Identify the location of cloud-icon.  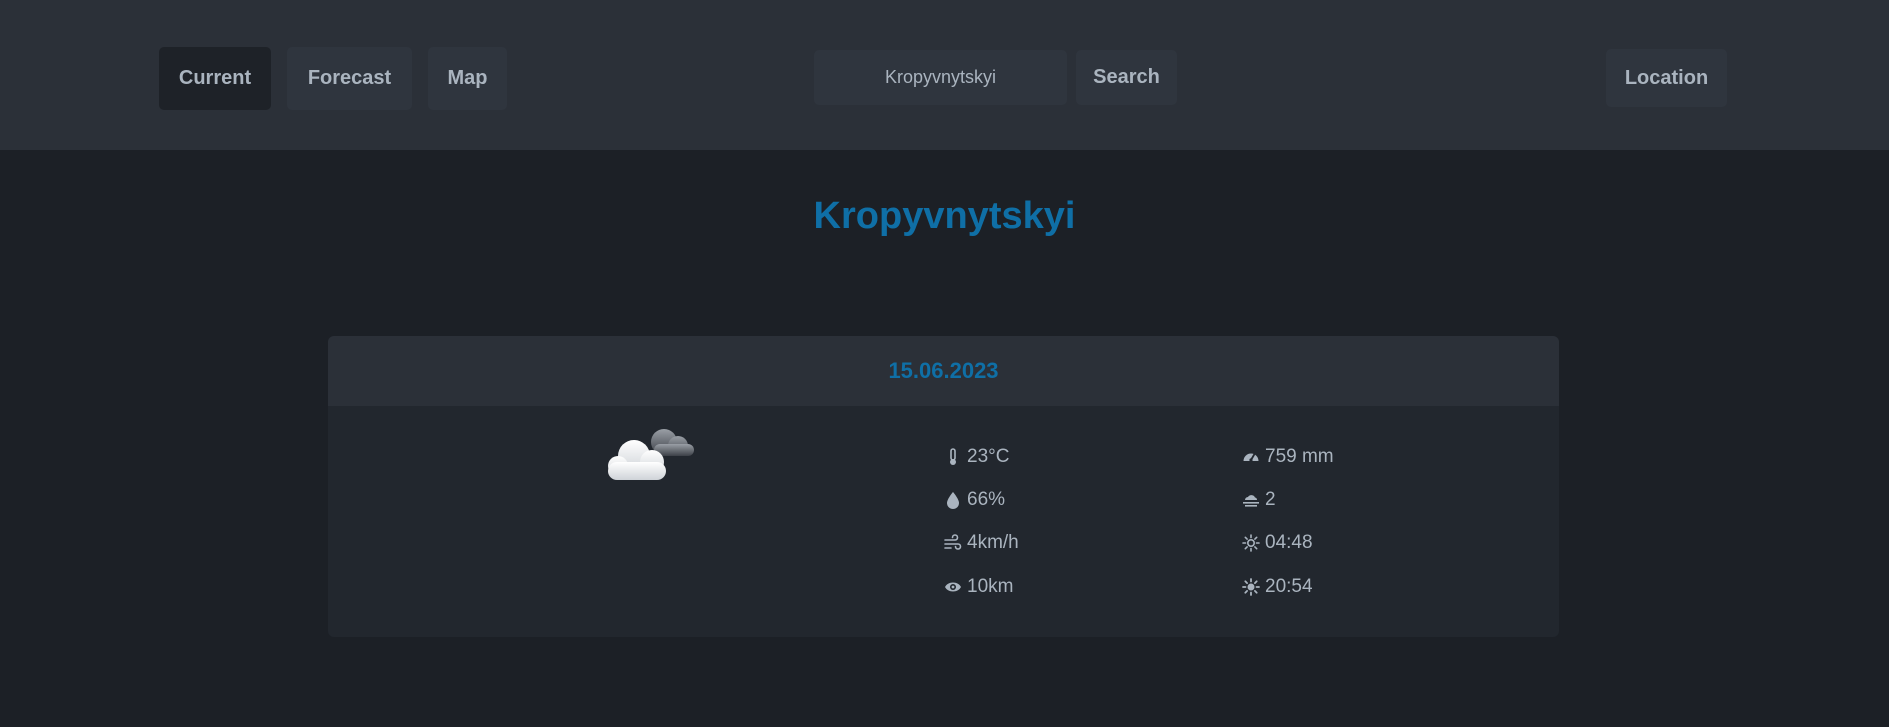
(1251, 500).